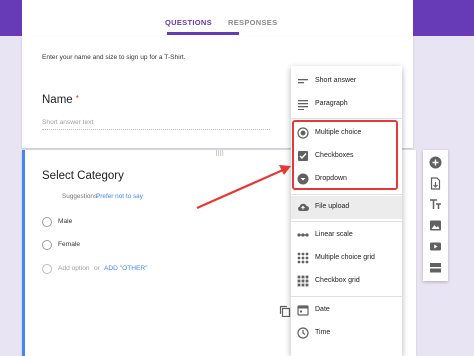 Image resolution: width=474 pixels, height=356 pixels. What do you see at coordinates (303, 333) in the screenshot?
I see `clock-icon` at bounding box center [303, 333].